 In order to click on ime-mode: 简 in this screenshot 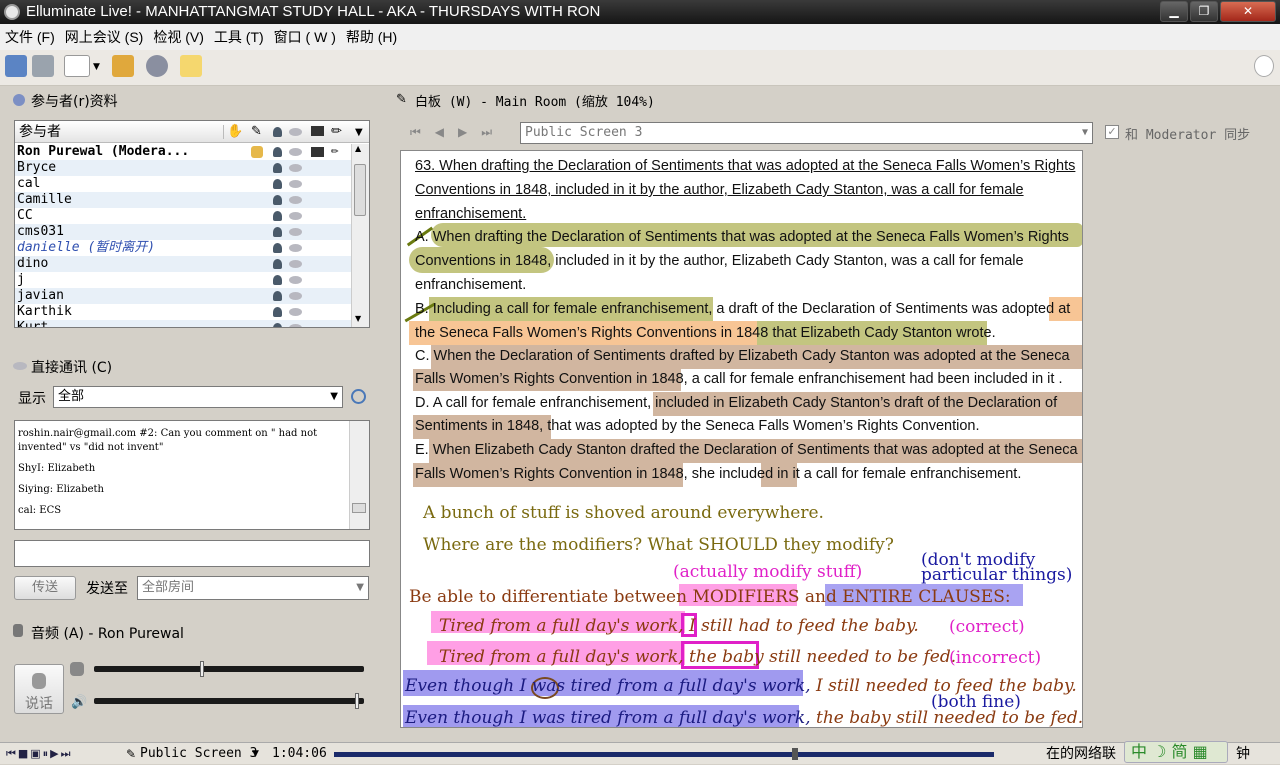, I will do `click(1180, 751)`.